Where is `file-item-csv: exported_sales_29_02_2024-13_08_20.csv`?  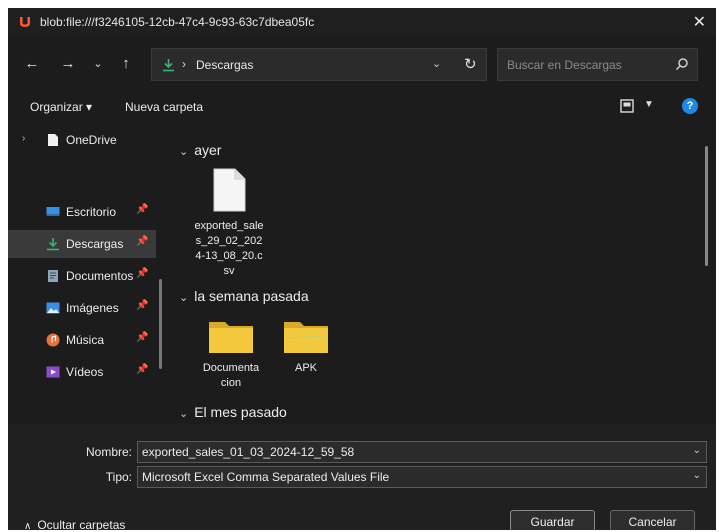
file-item-csv: exported_sales_29_02_2024-13_08_20.csv is located at coordinates (229, 223).